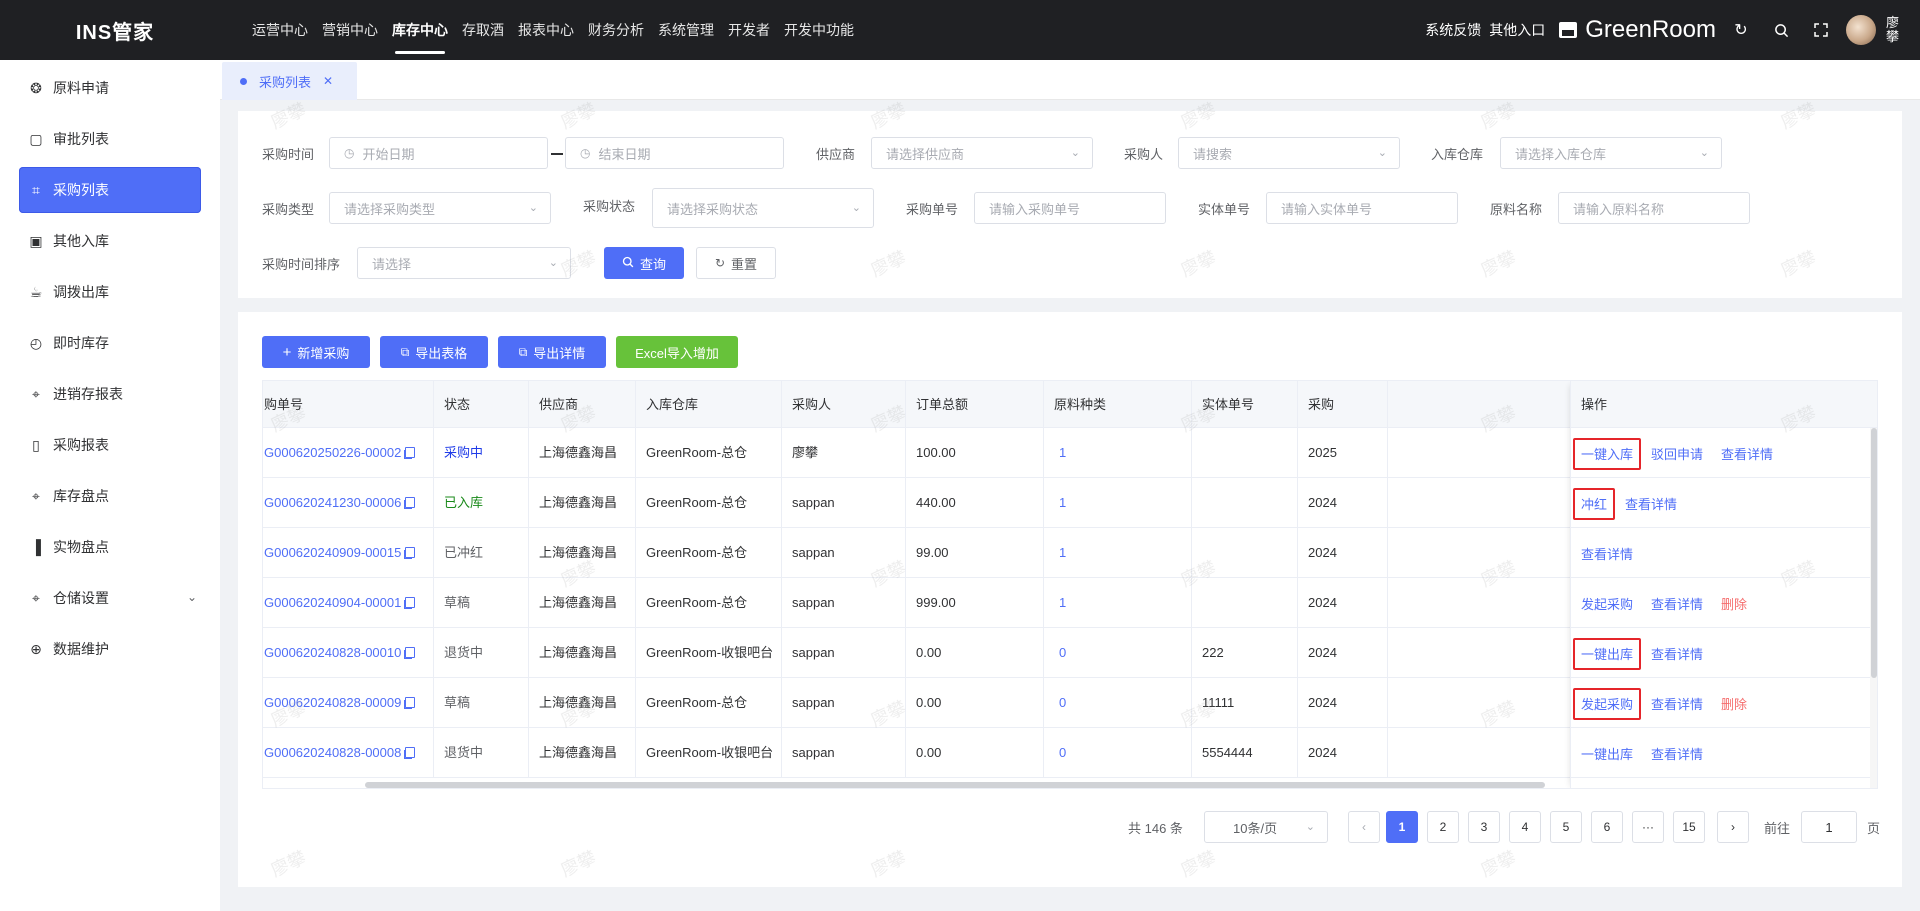 Image resolution: width=1920 pixels, height=911 pixels. Describe the element at coordinates (1566, 827) in the screenshot. I see `page-button: 5` at that location.